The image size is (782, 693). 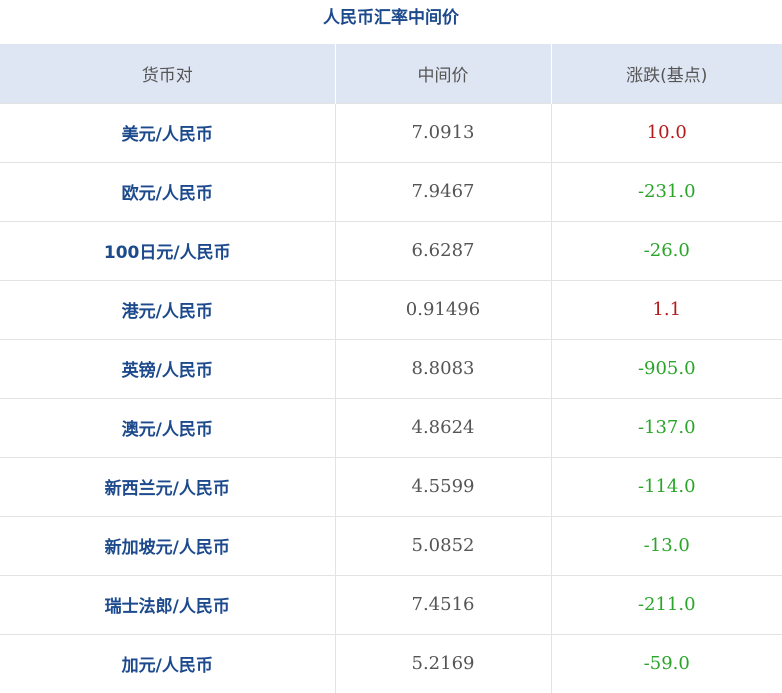 What do you see at coordinates (167, 663) in the screenshot?
I see `currency-pair-cell: 加元/人民币` at bounding box center [167, 663].